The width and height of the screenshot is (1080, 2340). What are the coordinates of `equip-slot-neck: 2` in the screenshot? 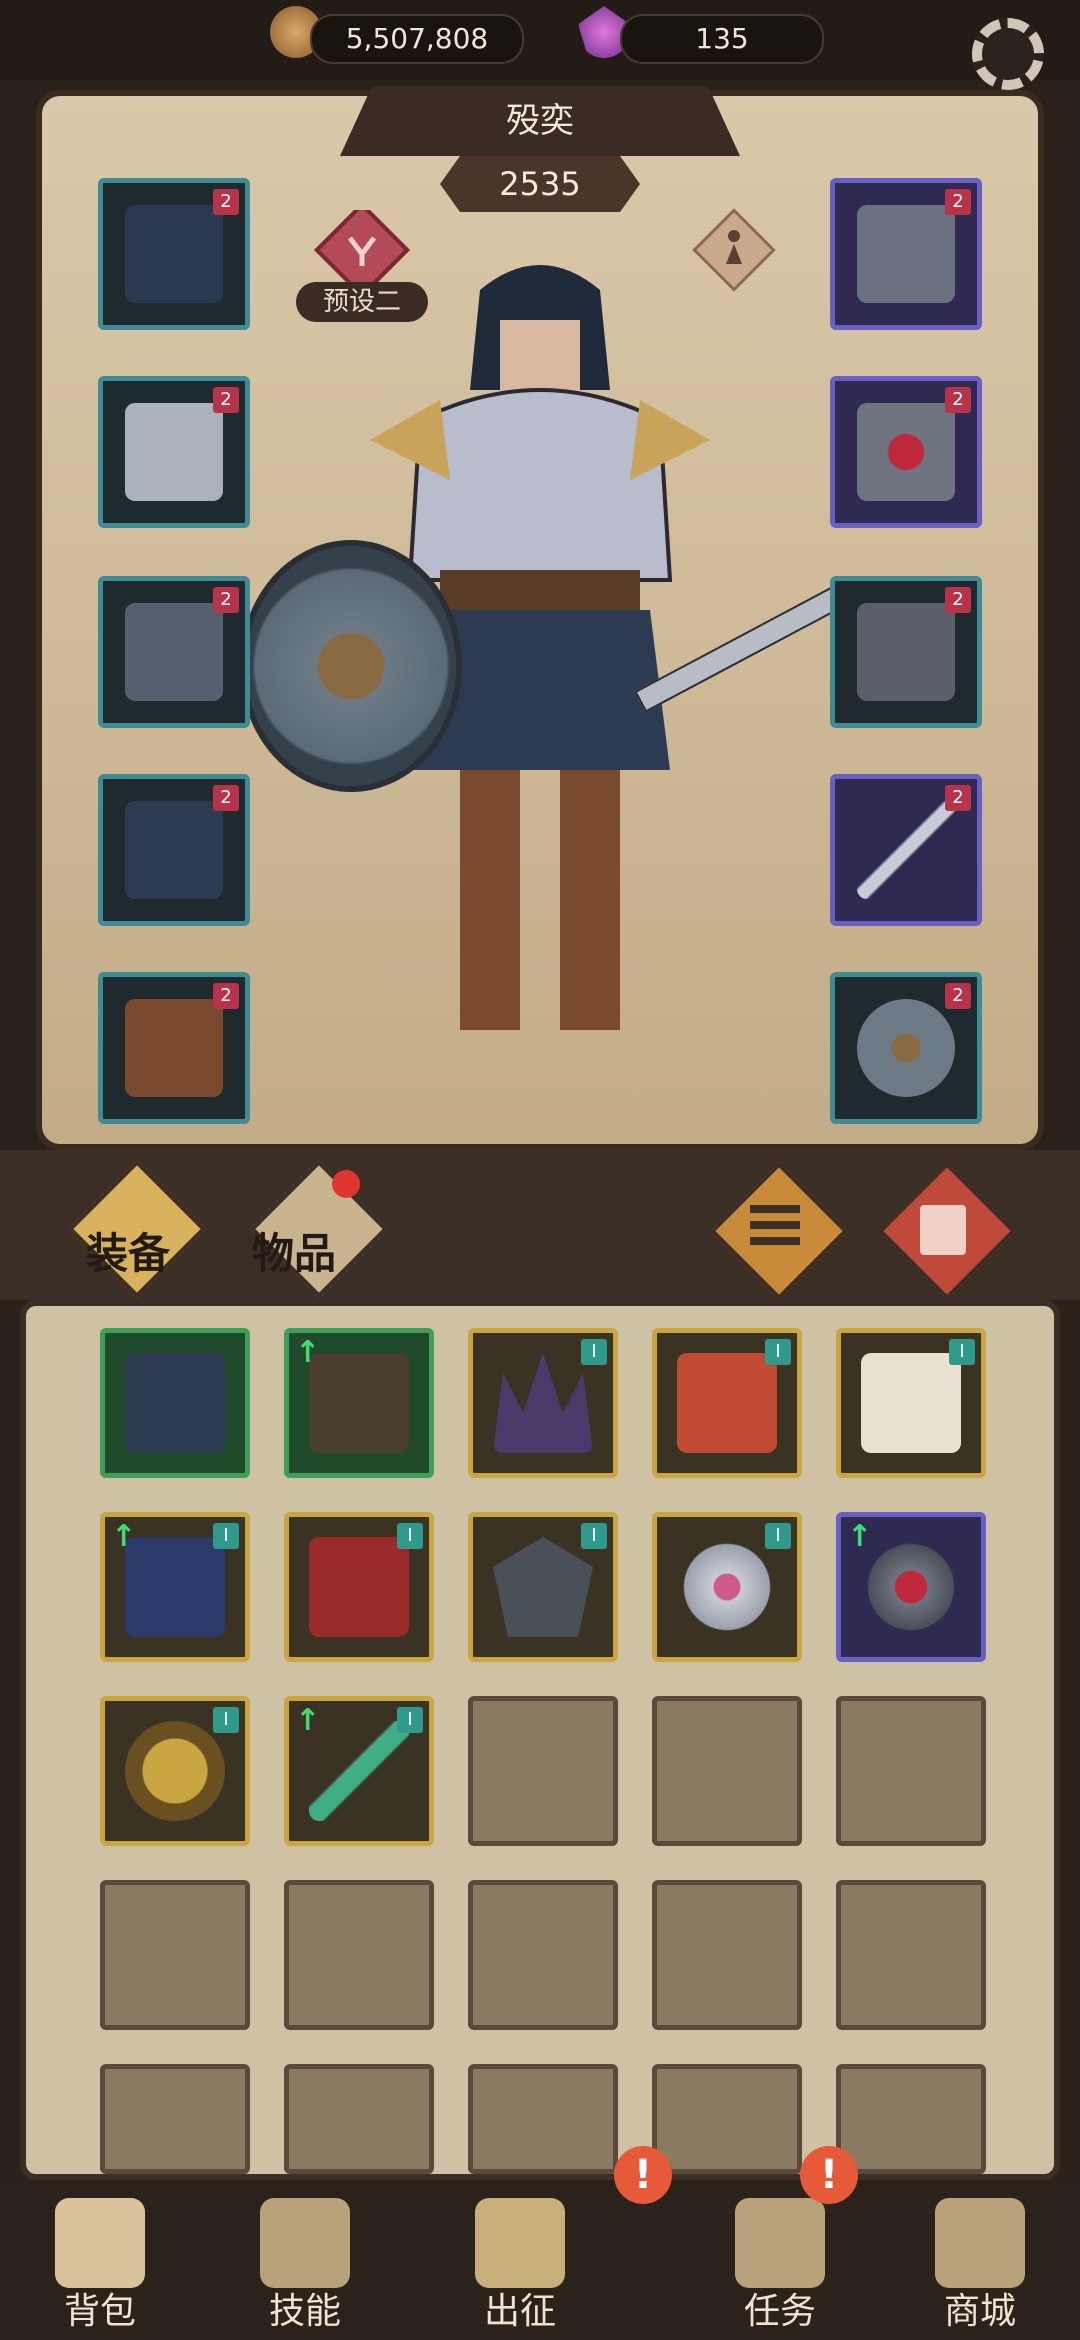 It's located at (906, 254).